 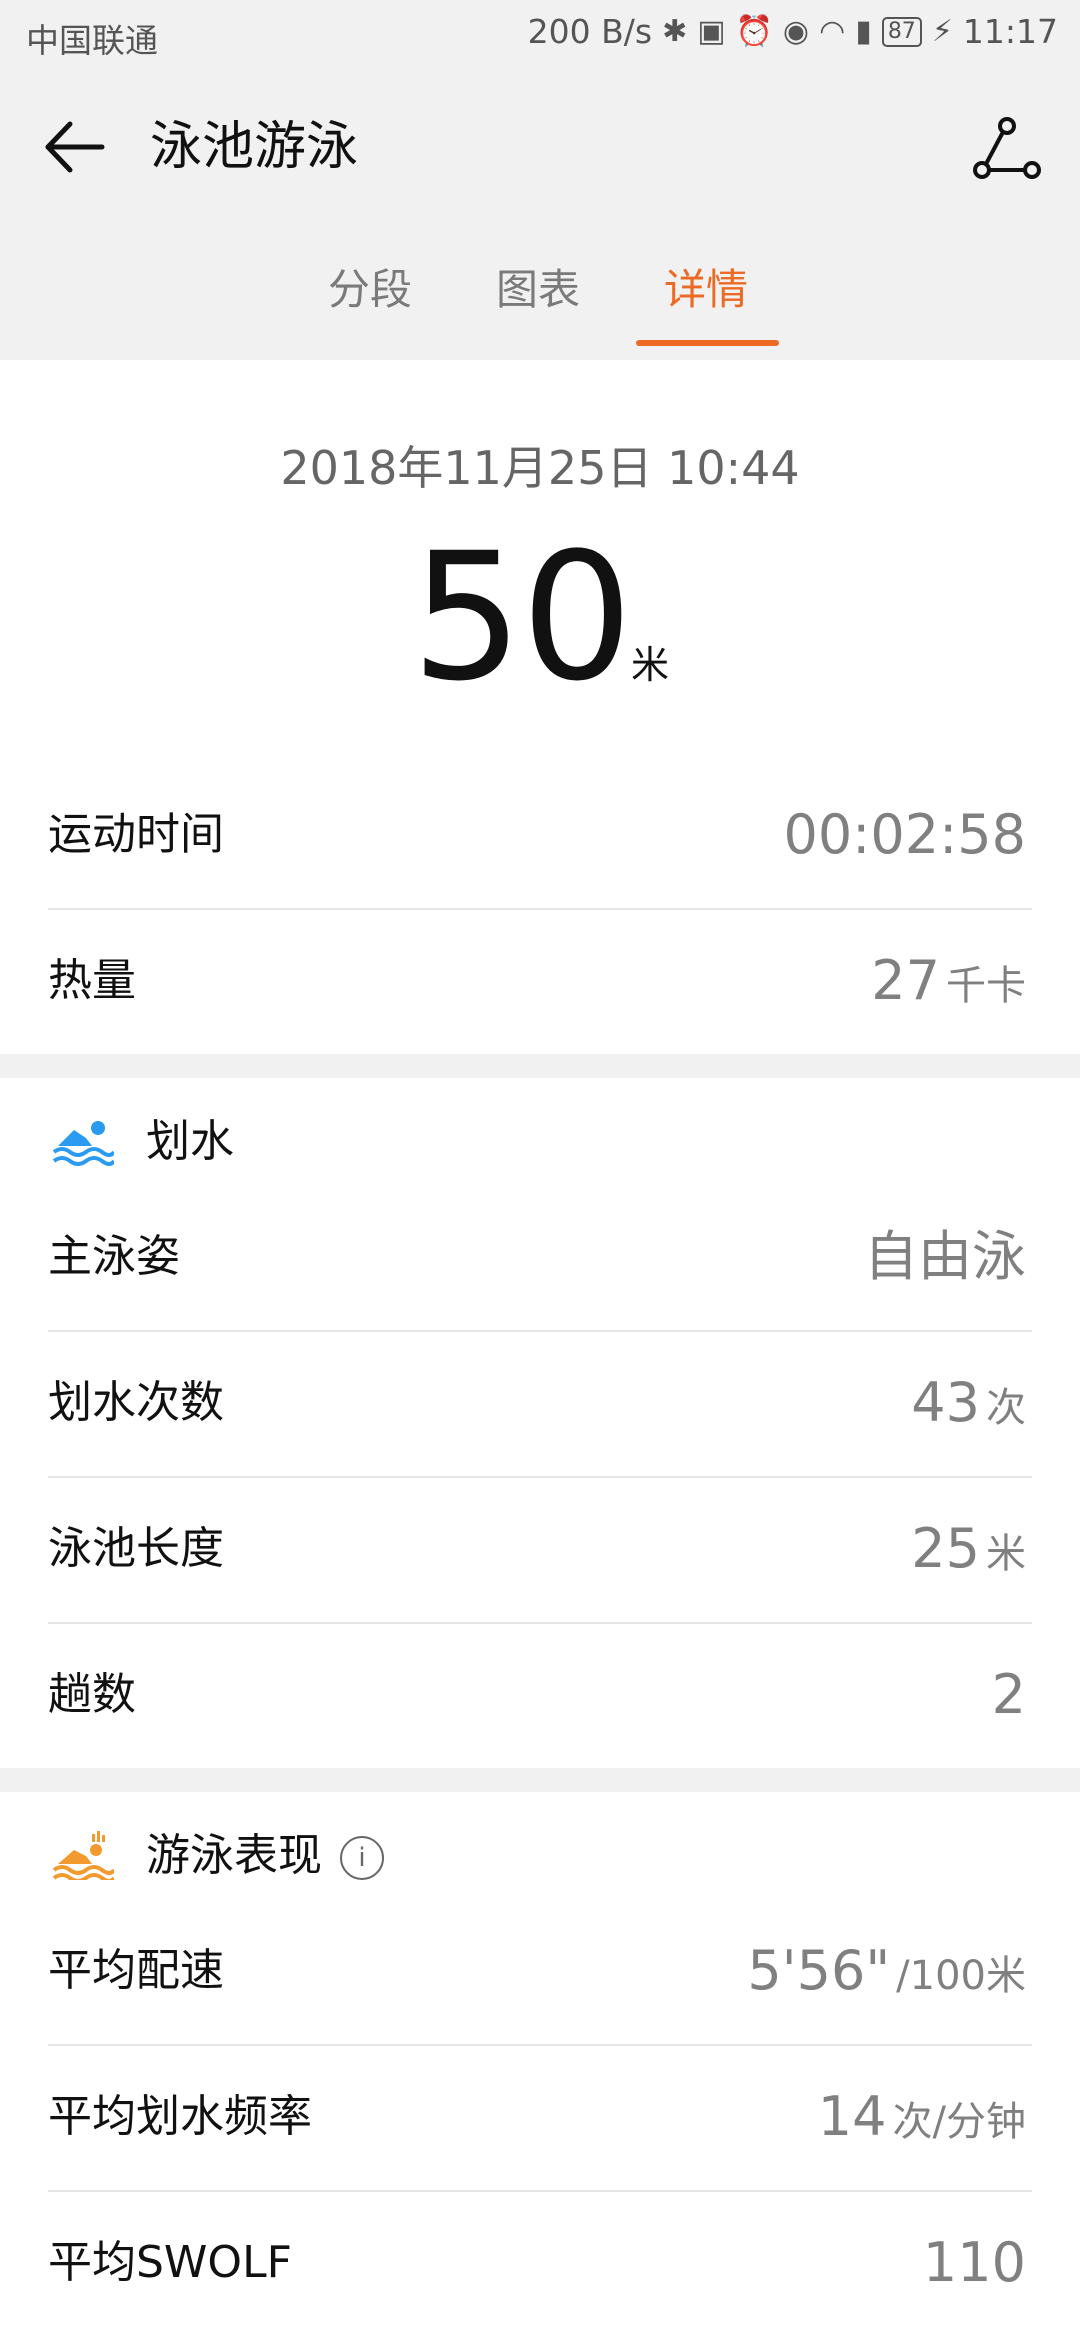 I want to click on row-exercise-time: 运动时间 00:02:58, so click(x=540, y=836).